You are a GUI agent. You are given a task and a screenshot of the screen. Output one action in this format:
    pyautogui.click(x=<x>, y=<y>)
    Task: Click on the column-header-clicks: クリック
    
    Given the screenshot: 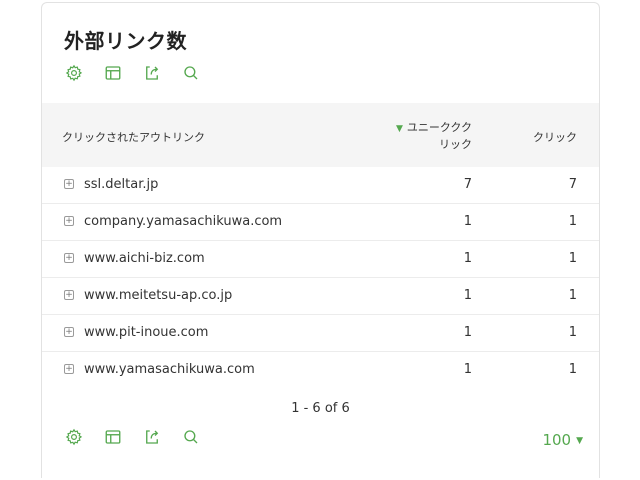 What is the action you would take?
    pyautogui.click(x=555, y=137)
    